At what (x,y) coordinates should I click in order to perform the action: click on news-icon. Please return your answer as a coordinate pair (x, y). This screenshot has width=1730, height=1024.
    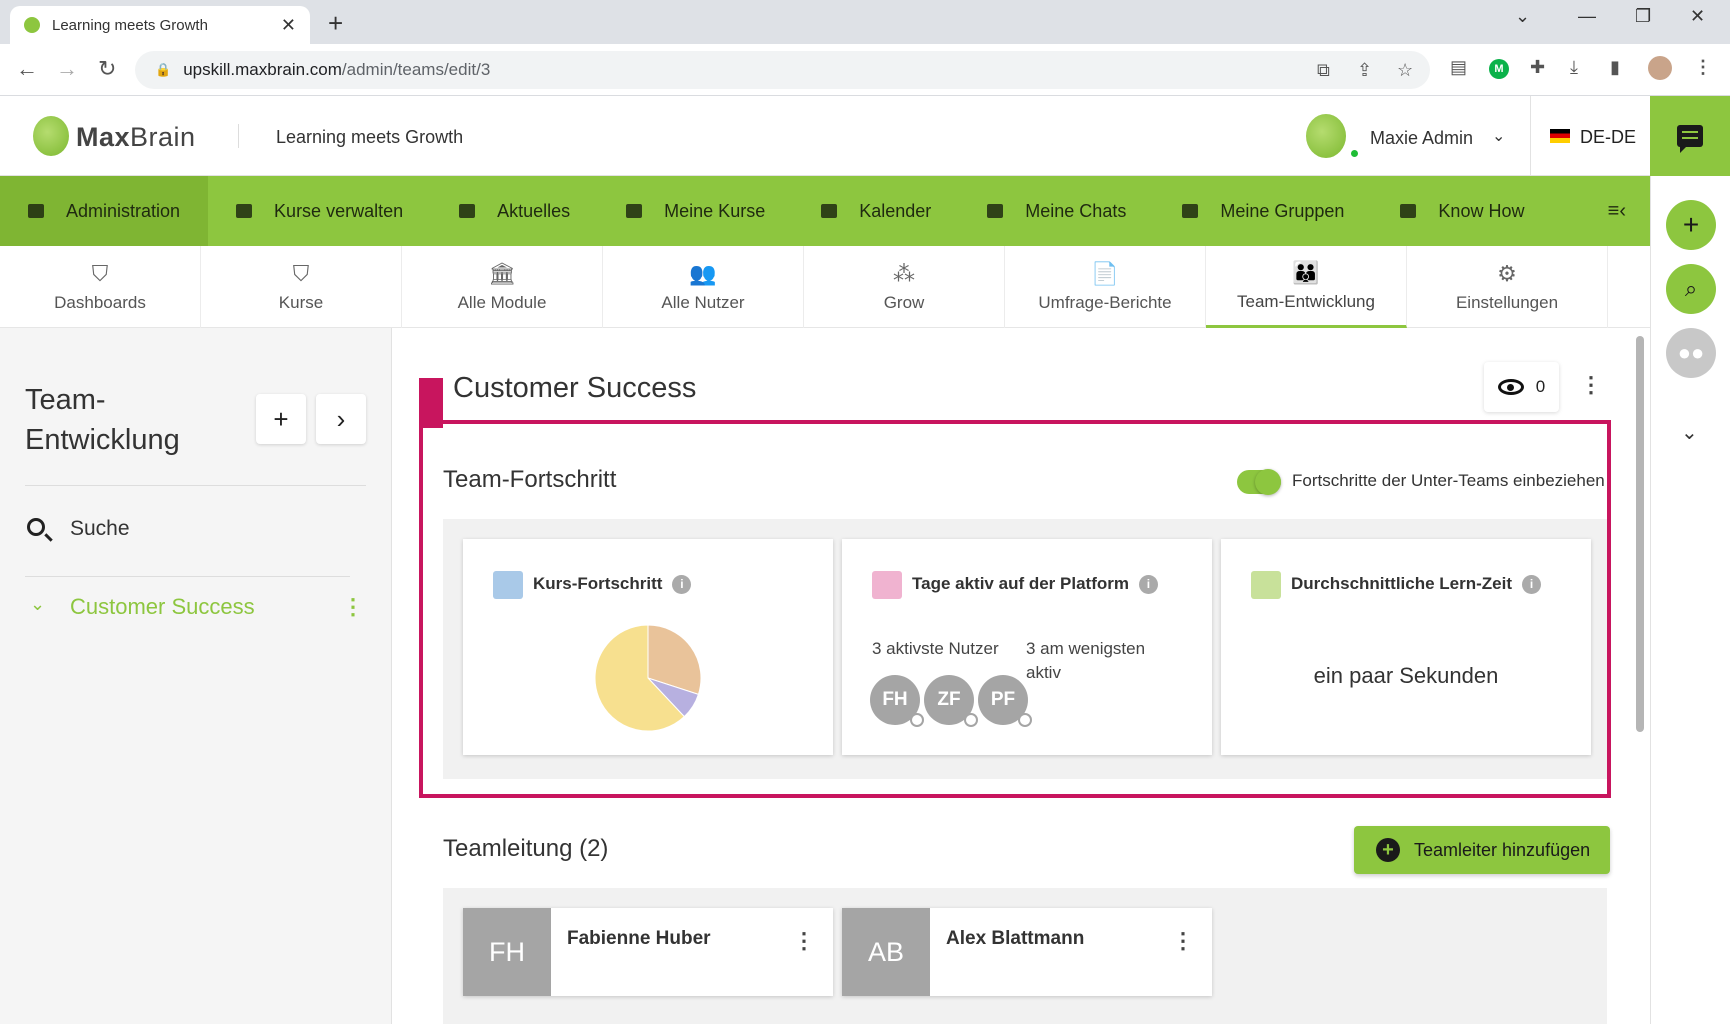
    Looking at the image, I should click on (467, 211).